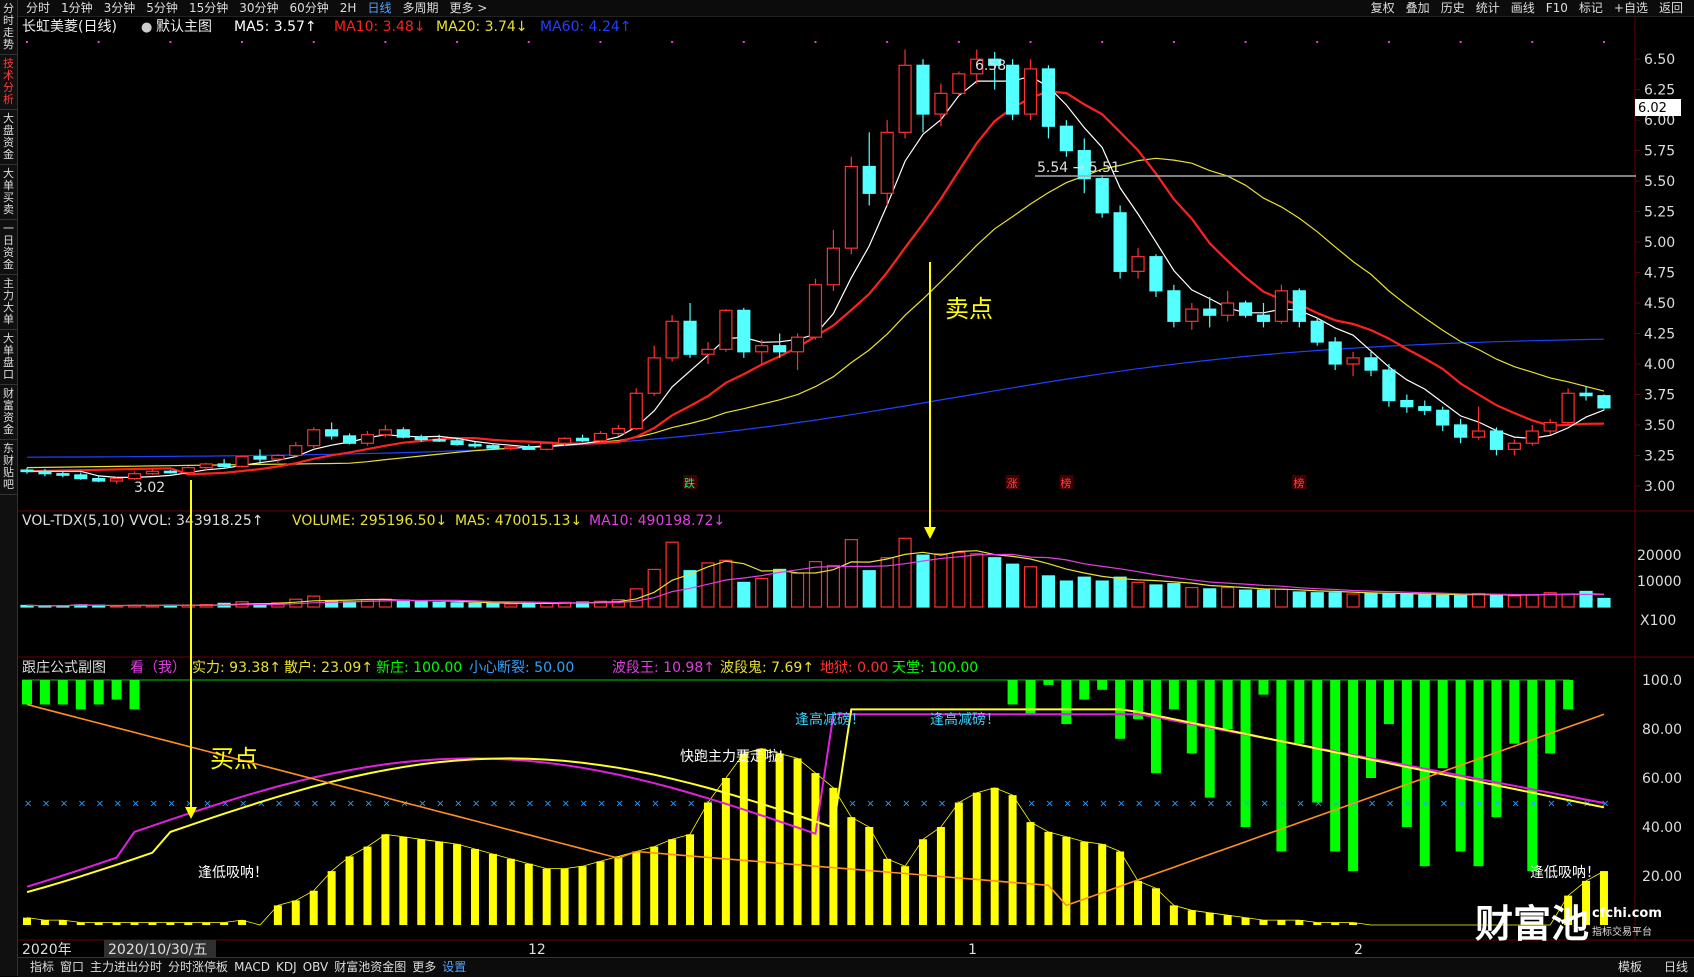 The width and height of the screenshot is (1694, 977). What do you see at coordinates (348, 8) in the screenshot?
I see `period-tab-7: 2H` at bounding box center [348, 8].